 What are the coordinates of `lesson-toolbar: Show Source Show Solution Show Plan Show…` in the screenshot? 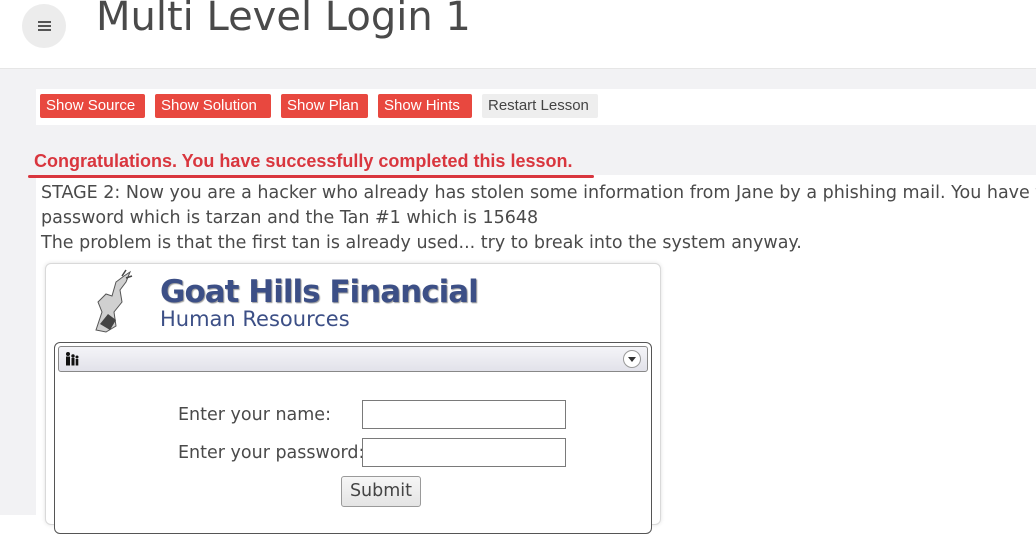 It's located at (536, 107).